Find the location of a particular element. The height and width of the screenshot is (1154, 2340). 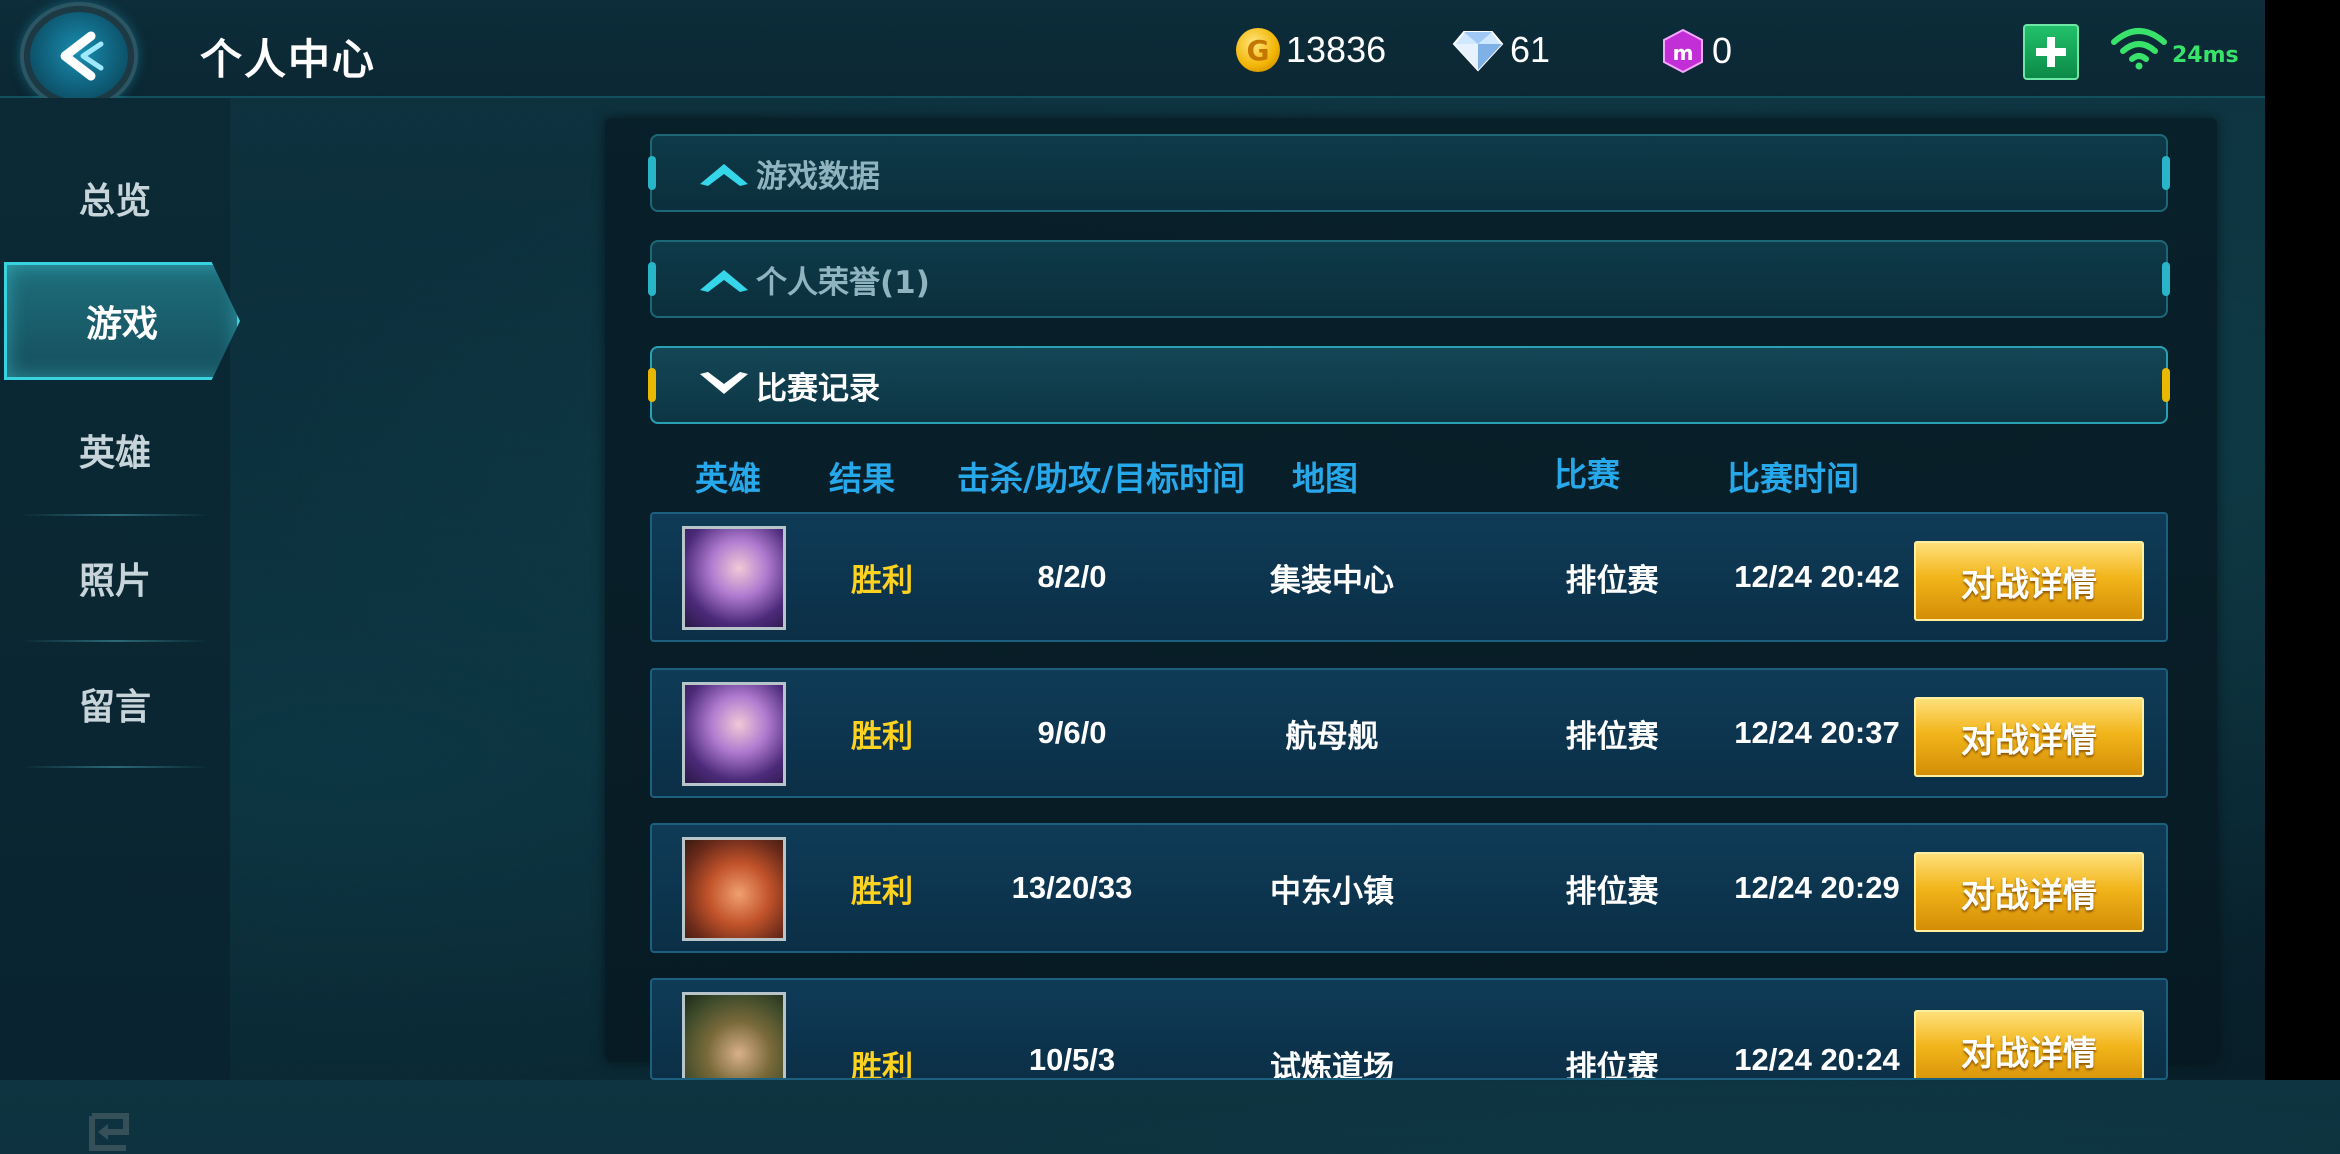

sidebar-item-photos: 照片 is located at coordinates (115, 578).